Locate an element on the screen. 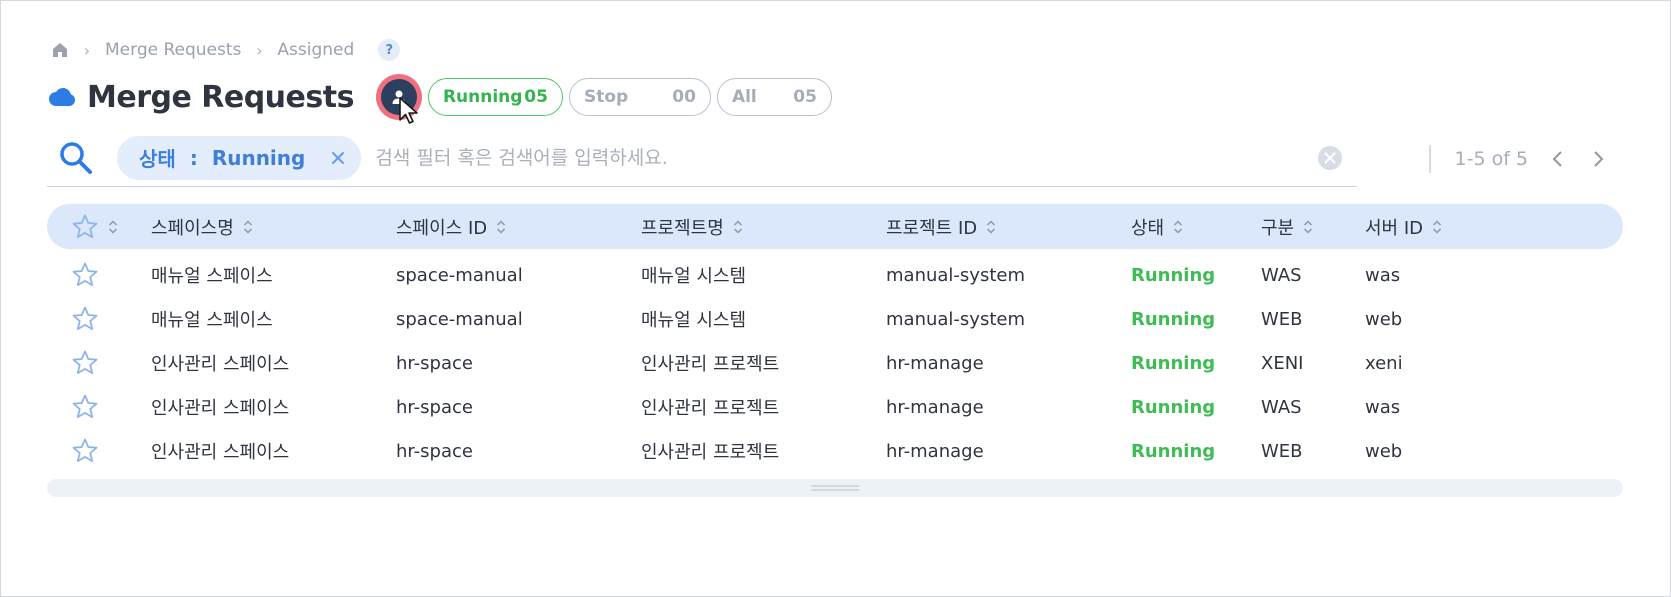  filter-label: Stop is located at coordinates (606, 97).